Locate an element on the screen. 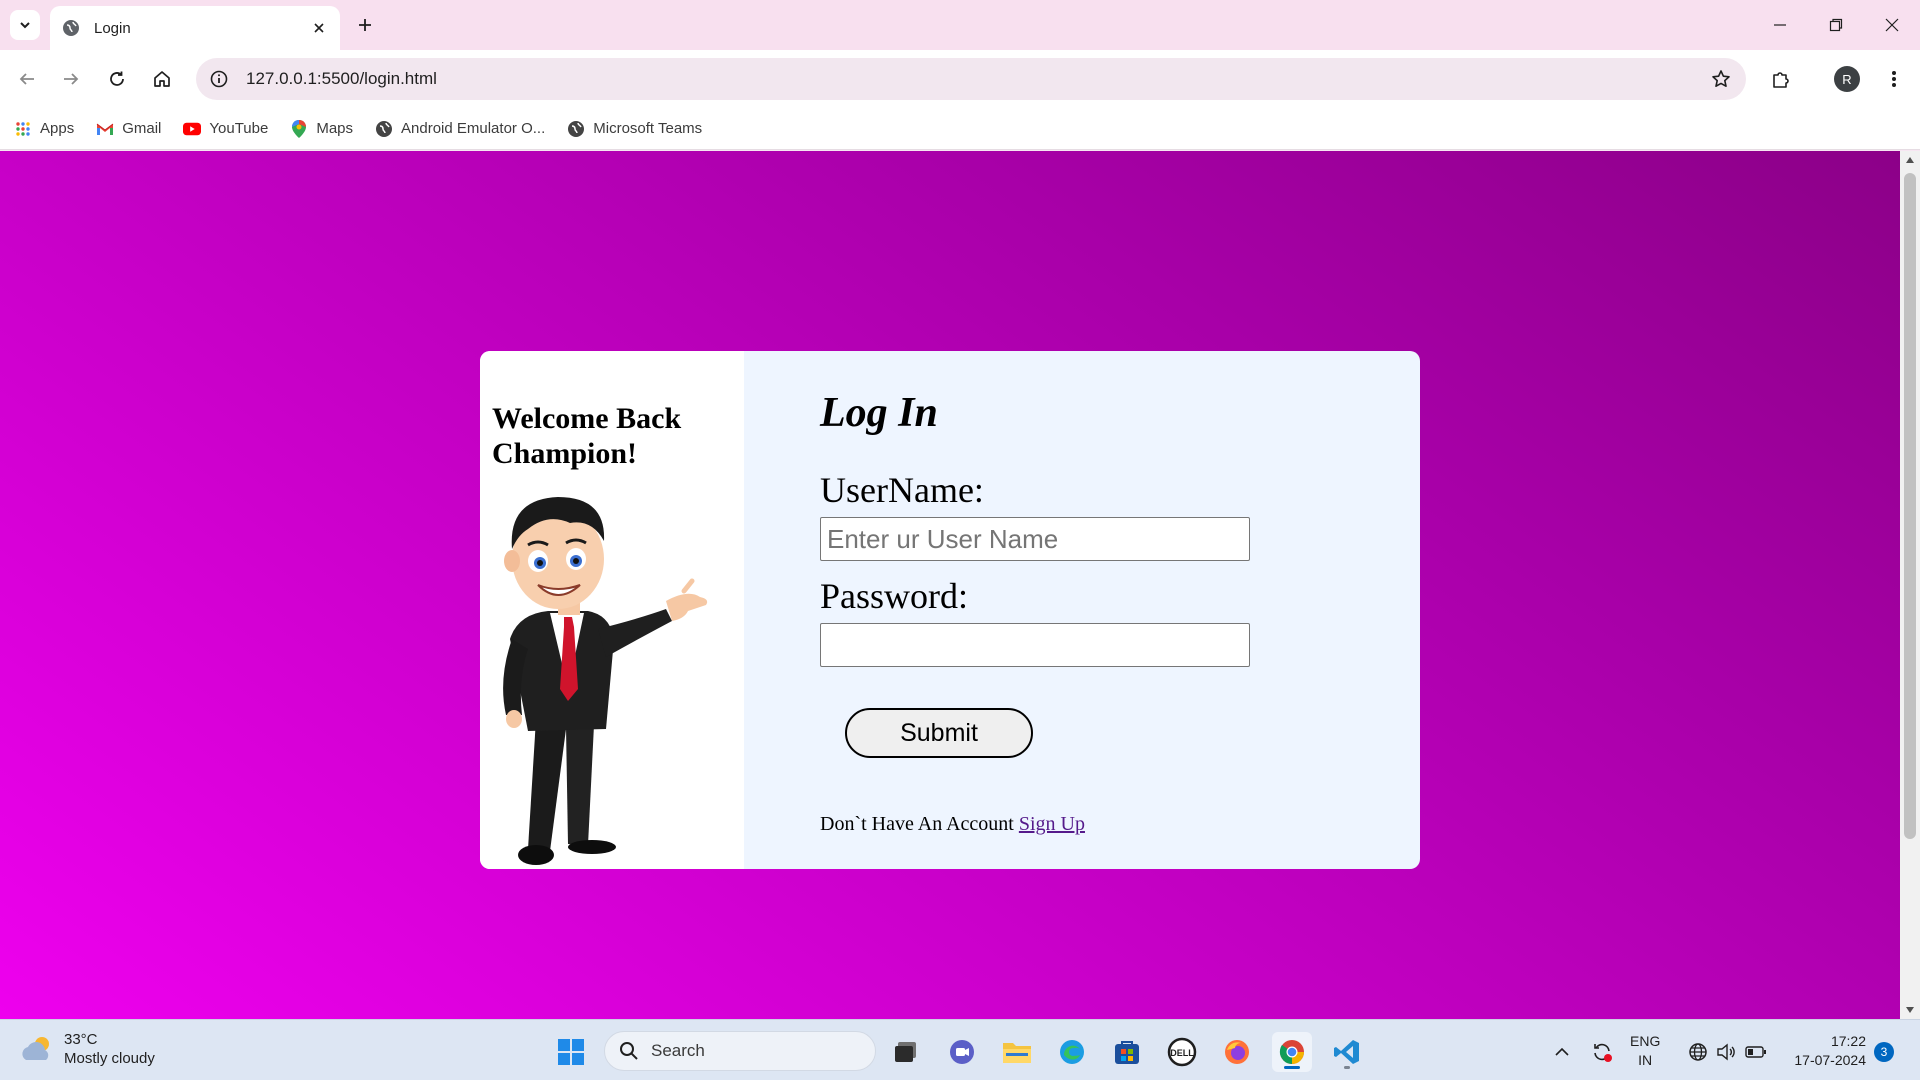 Image resolution: width=1920 pixels, height=1080 pixels. bookmark-microsoft-teams: Microsoft Teams is located at coordinates (634, 129).